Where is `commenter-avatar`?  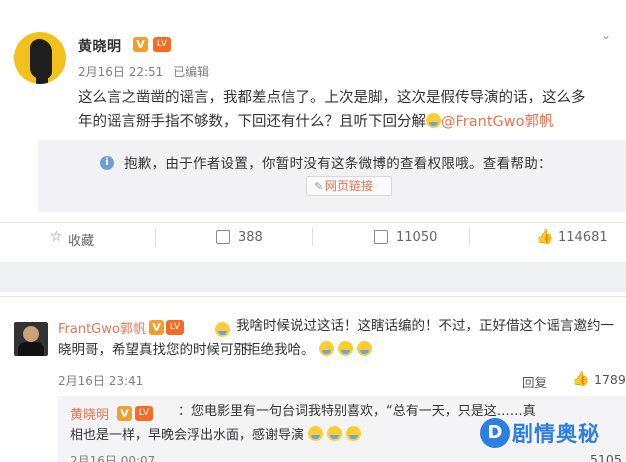
commenter-avatar is located at coordinates (31, 339).